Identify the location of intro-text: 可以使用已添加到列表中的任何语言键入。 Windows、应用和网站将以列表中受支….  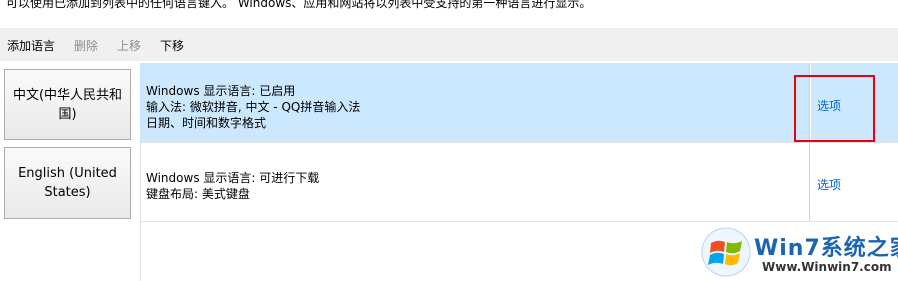
(299, 5).